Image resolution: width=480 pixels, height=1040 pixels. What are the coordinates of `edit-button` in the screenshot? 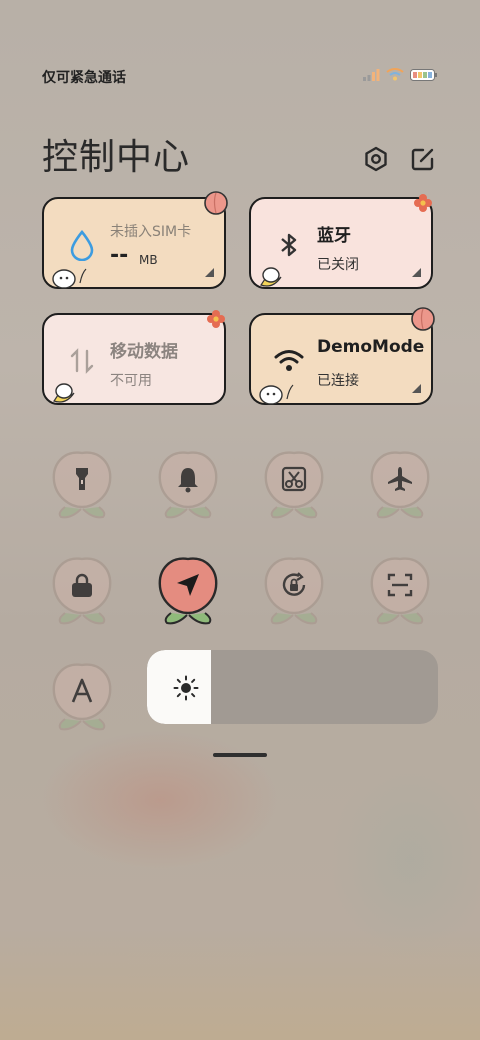 It's located at (423, 159).